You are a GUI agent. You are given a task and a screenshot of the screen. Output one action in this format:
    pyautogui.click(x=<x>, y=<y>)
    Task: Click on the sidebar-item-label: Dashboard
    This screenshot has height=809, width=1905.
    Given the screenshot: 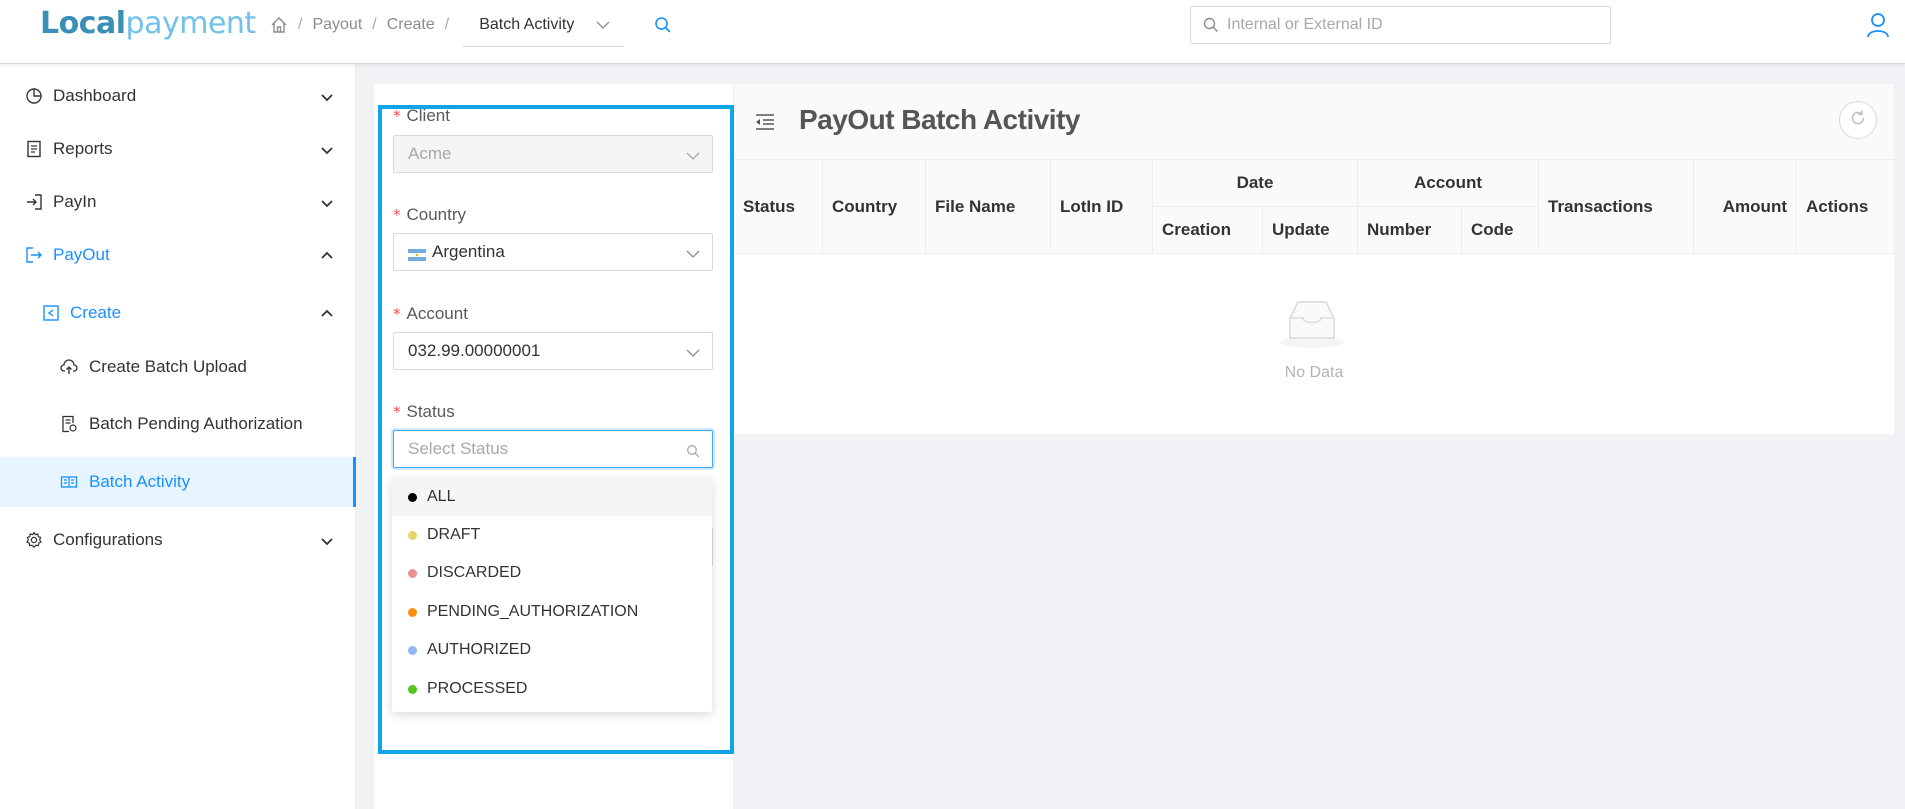 What is the action you would take?
    pyautogui.click(x=95, y=95)
    